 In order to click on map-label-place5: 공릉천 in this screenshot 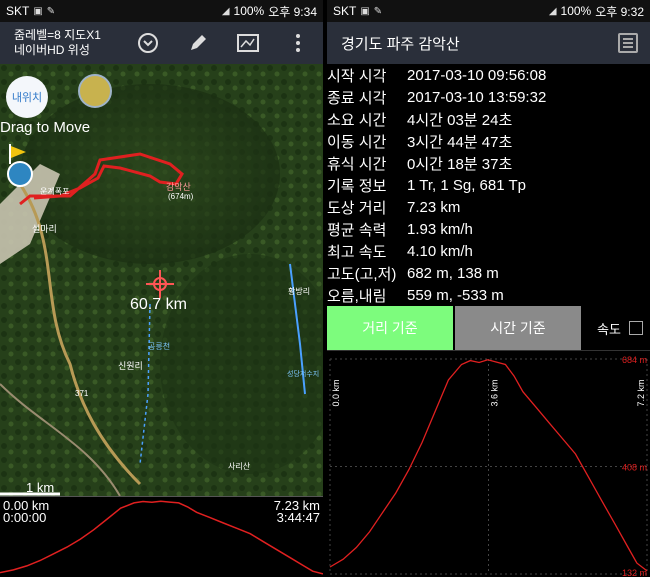, I will do `click(159, 346)`.